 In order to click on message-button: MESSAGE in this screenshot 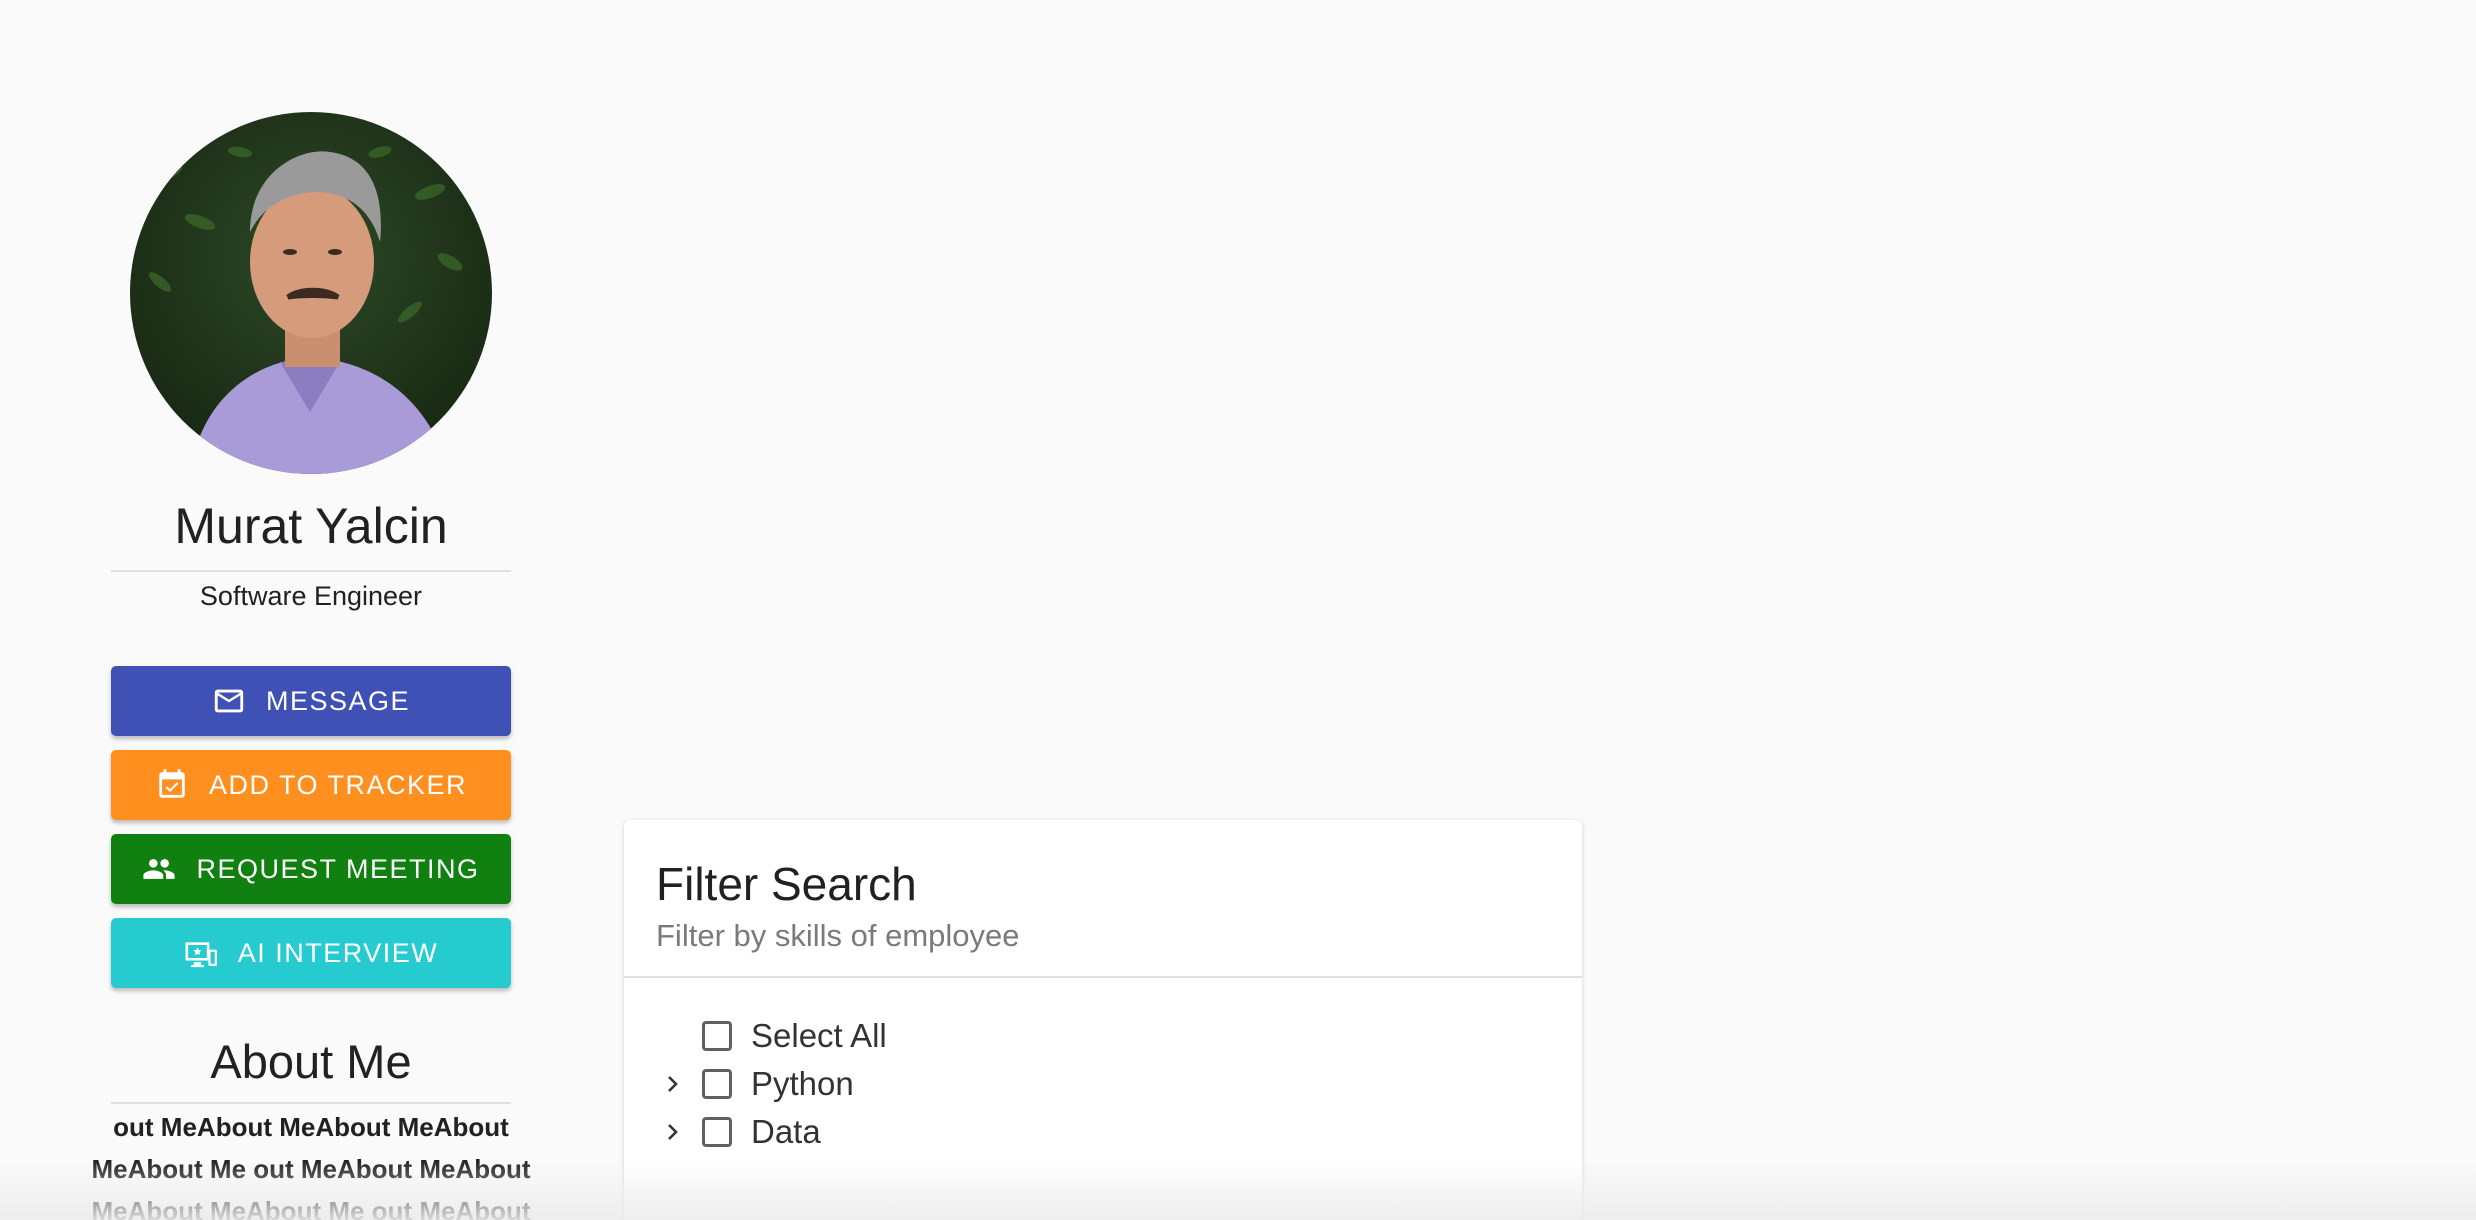, I will do `click(311, 701)`.